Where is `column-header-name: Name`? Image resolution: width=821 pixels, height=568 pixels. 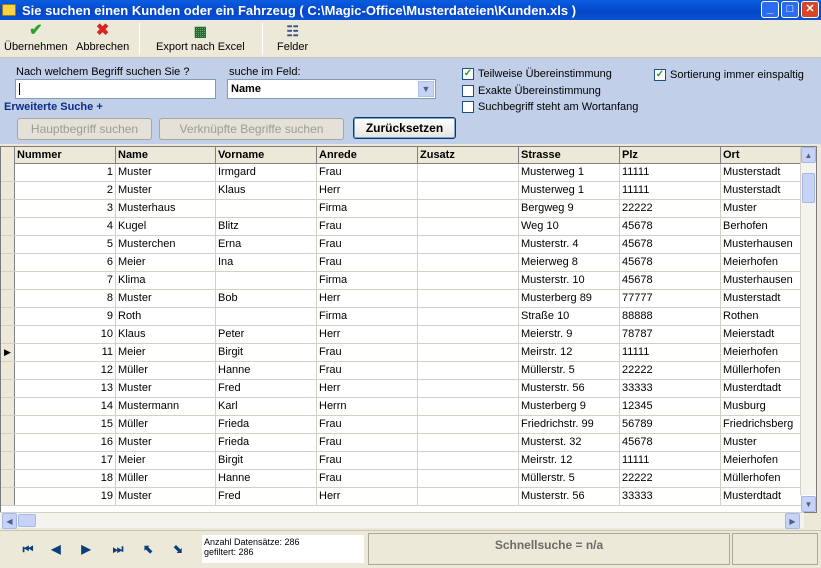 column-header-name: Name is located at coordinates (166, 155).